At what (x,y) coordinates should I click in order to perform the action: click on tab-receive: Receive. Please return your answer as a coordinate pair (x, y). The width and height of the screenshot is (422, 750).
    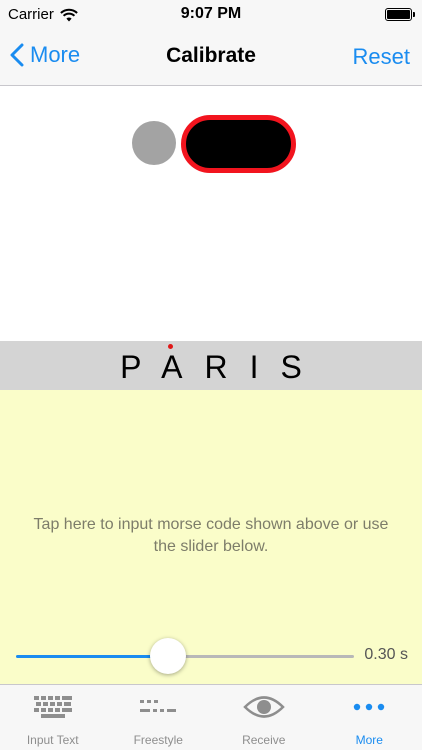
    Looking at the image, I should click on (264, 717).